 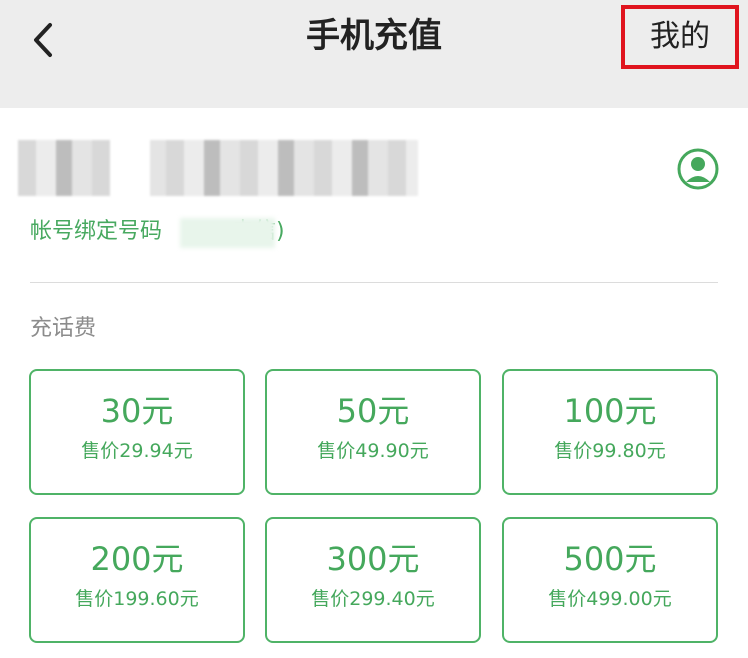 What do you see at coordinates (137, 580) in the screenshot?
I see `recharge-option-200: 200元售价199.60元` at bounding box center [137, 580].